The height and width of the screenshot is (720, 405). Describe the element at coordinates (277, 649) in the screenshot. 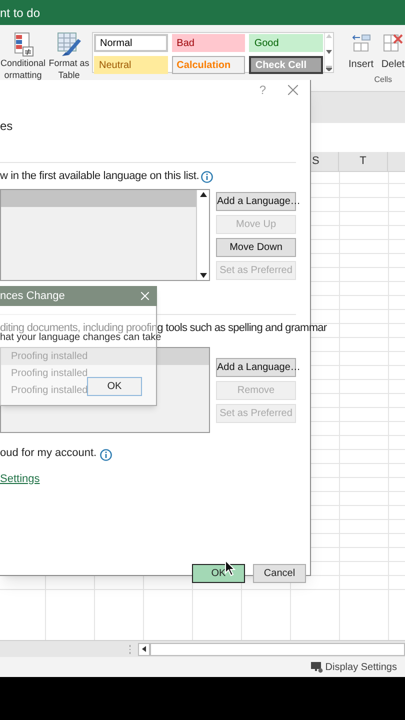

I see `horizontal-scrollbar` at that location.